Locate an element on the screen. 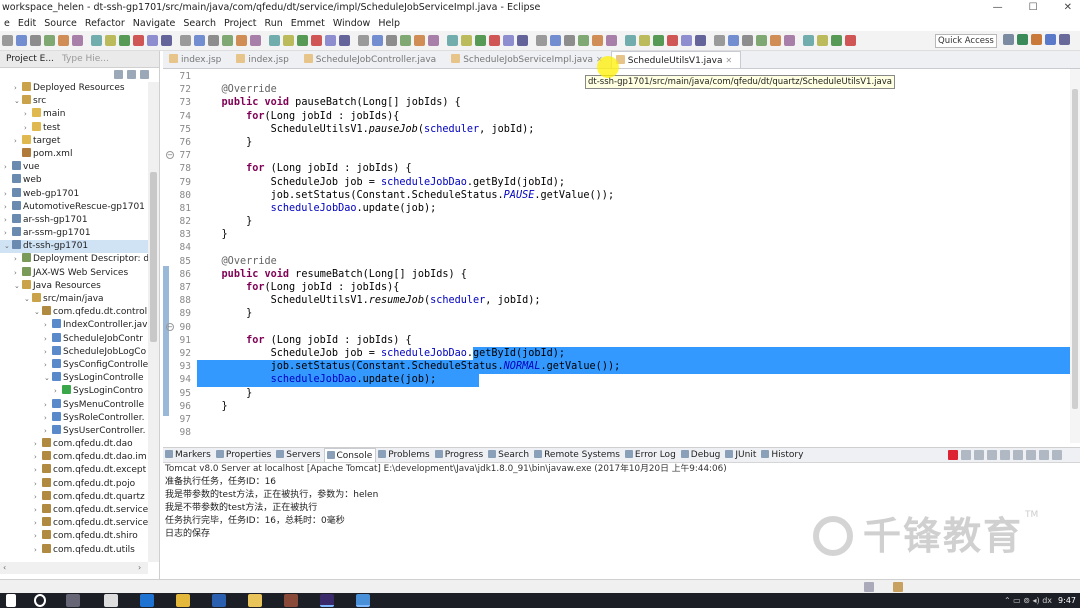 Image resolution: width=1080 pixels, height=608 pixels. view-menu-icon is located at coordinates (144, 74).